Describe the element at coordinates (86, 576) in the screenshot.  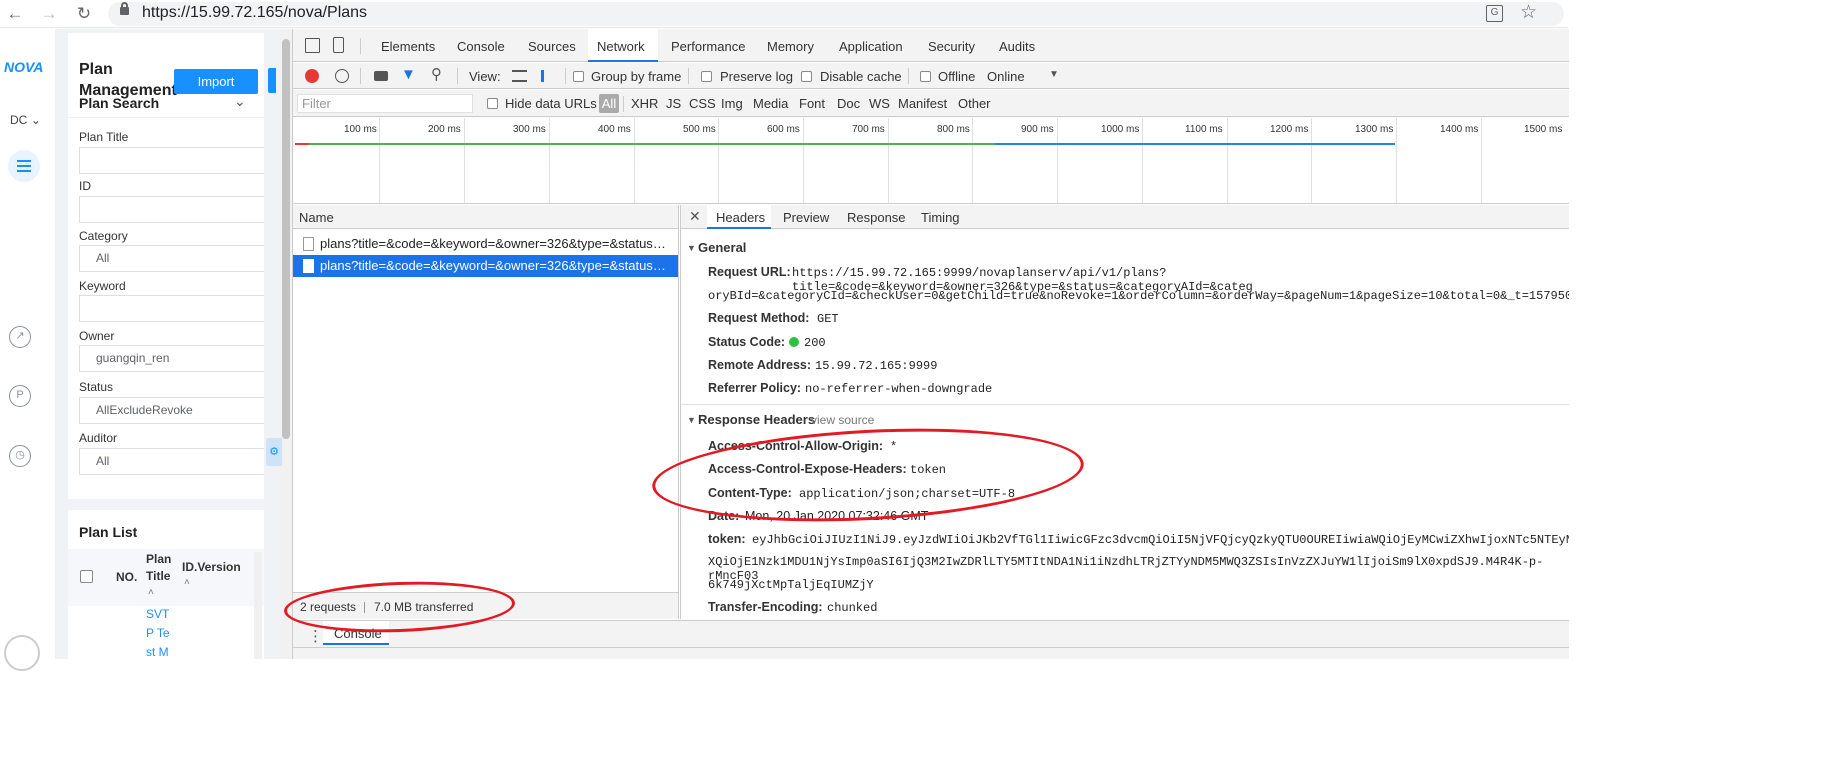
I see `select-all-checkbox` at that location.